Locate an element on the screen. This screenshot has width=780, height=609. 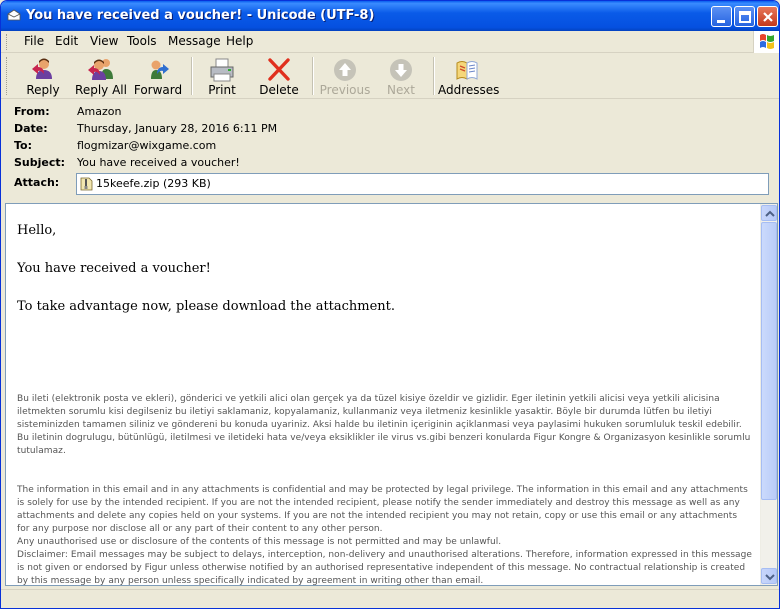
vertical-scrollbar is located at coordinates (768, 394).